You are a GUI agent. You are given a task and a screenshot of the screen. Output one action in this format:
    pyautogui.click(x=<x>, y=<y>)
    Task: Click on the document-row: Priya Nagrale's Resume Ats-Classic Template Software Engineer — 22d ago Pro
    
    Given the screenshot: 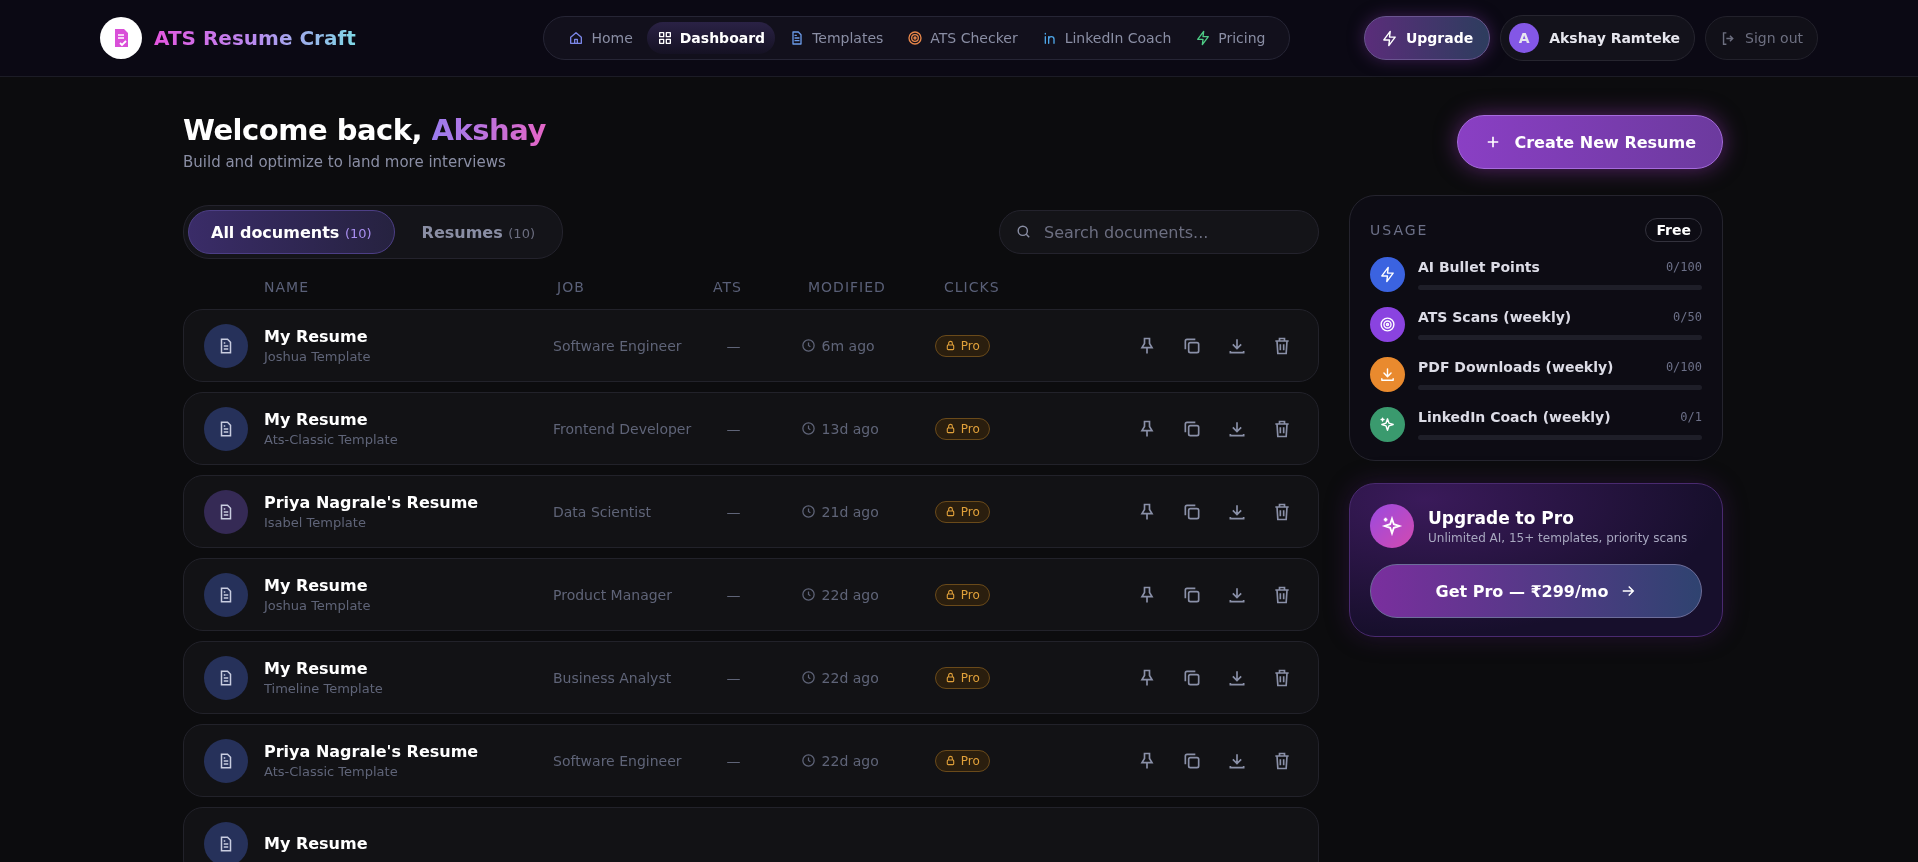 What is the action you would take?
    pyautogui.click(x=751, y=760)
    